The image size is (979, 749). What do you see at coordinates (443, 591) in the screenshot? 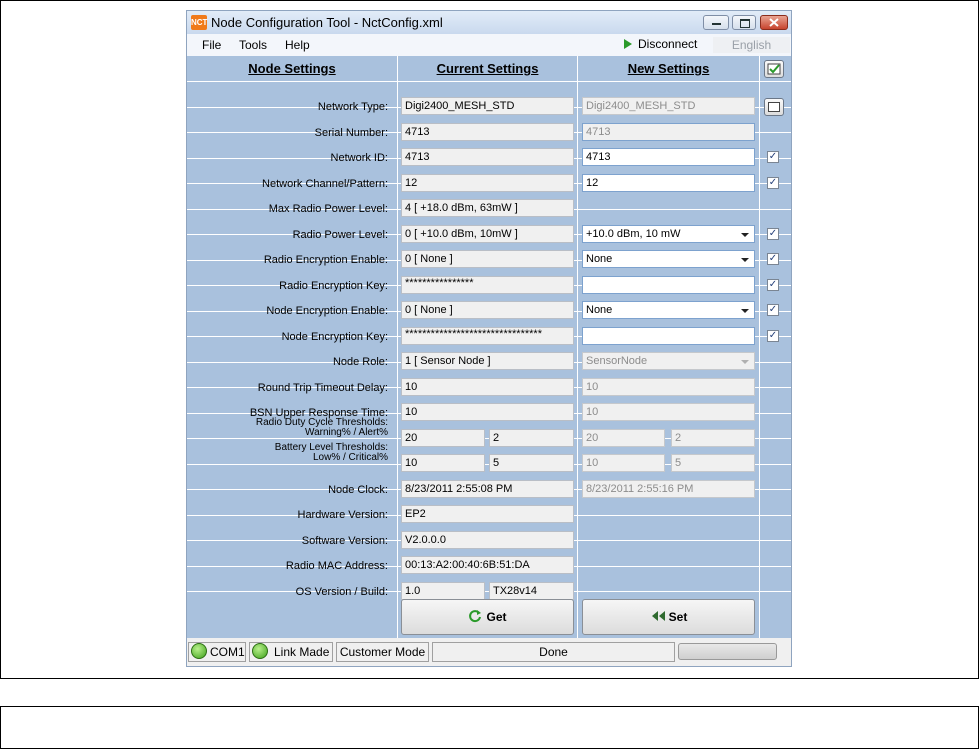
I see `current-os-version: 1.0` at bounding box center [443, 591].